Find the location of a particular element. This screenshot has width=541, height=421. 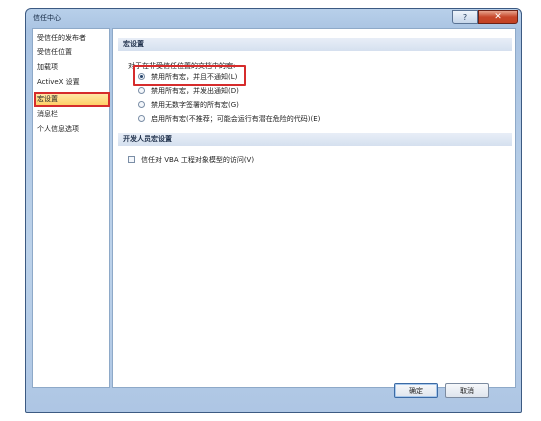

radio-selected-dot is located at coordinates (141, 76).